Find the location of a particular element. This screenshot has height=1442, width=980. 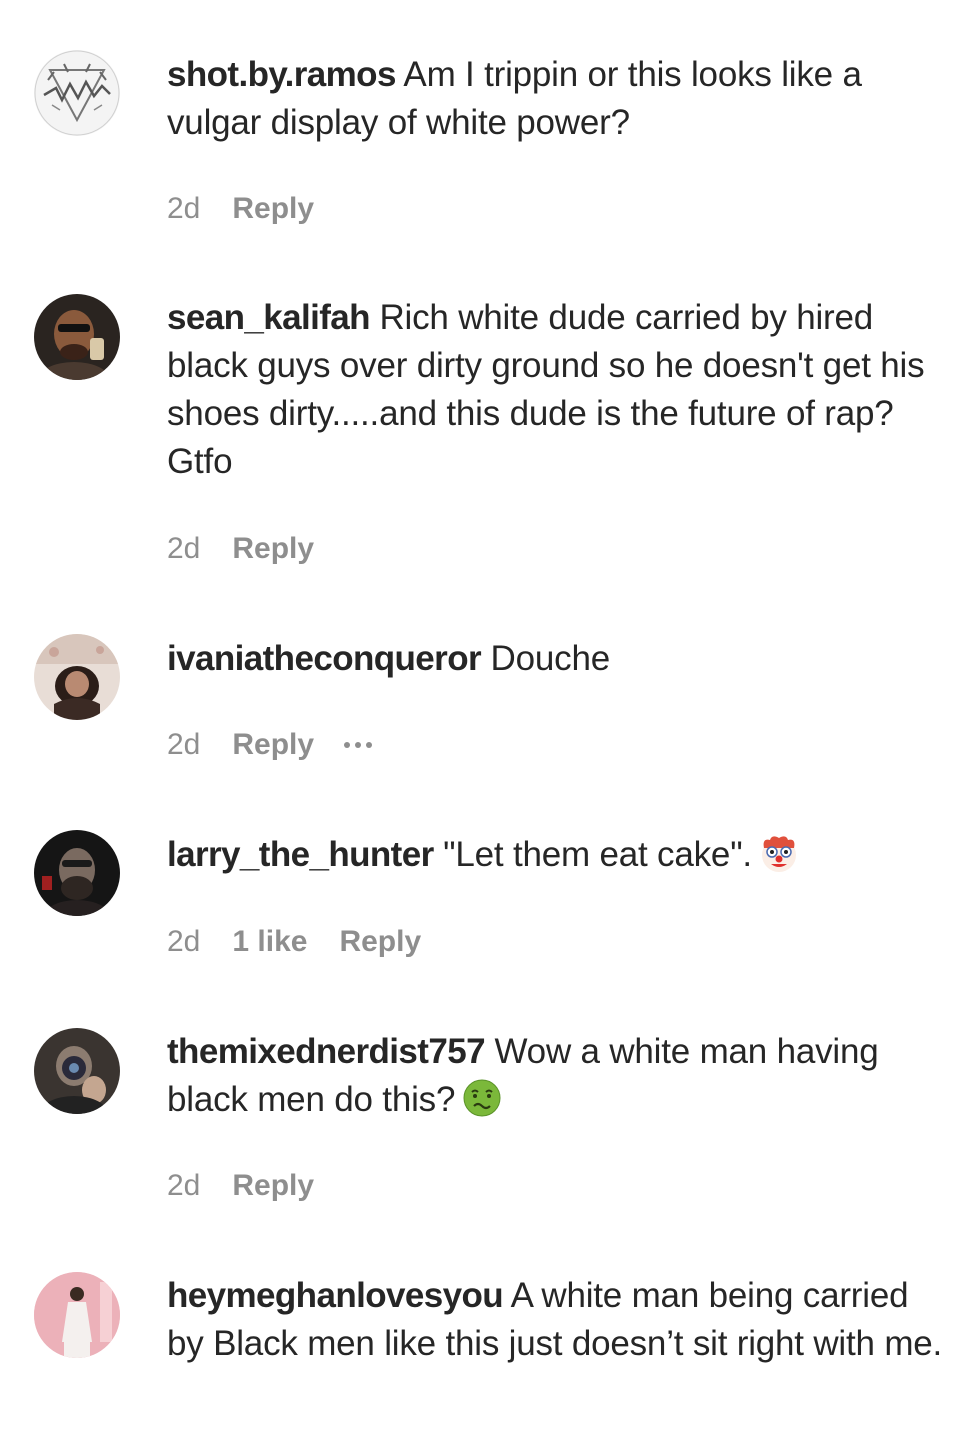

more-options-icon is located at coordinates (358, 745).